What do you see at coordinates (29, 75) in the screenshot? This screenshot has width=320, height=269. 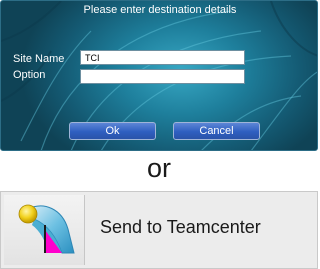 I see `option-label: Option` at bounding box center [29, 75].